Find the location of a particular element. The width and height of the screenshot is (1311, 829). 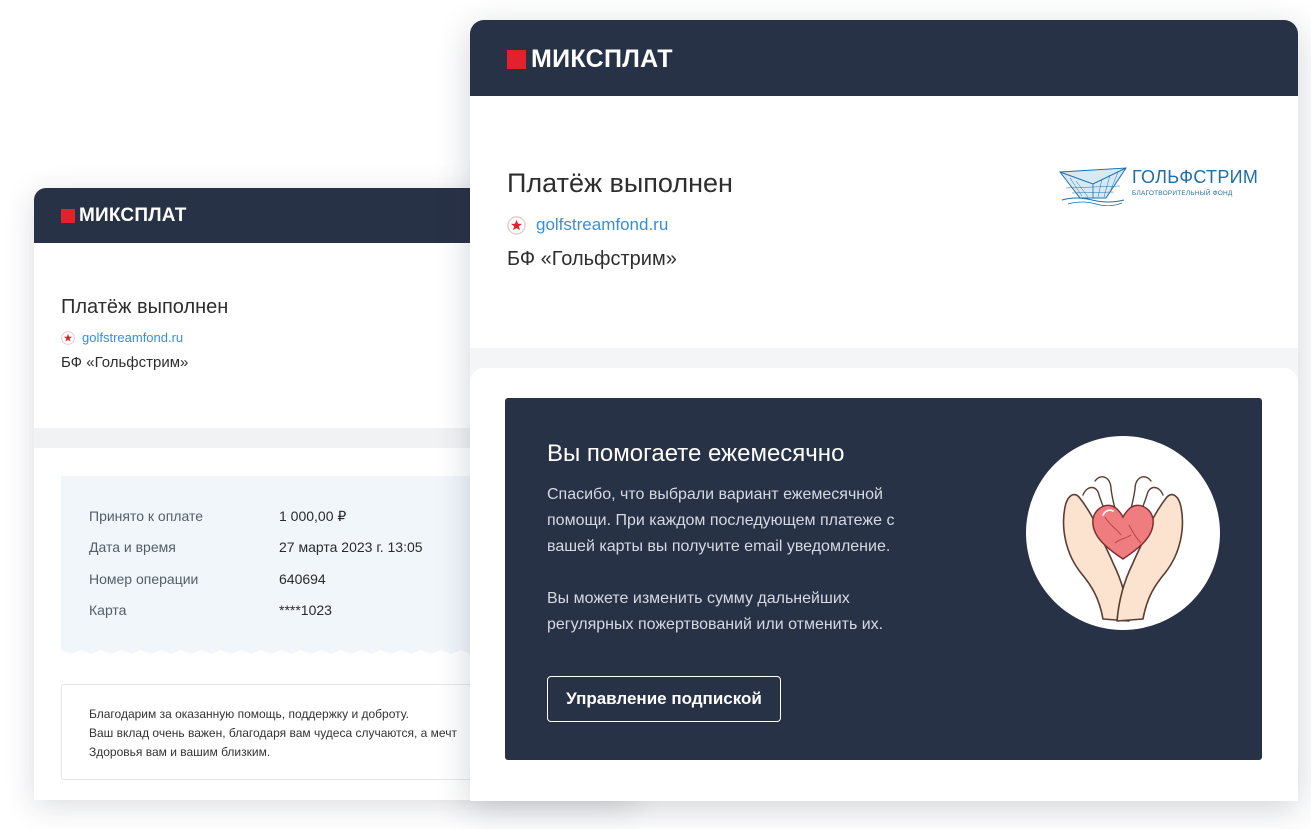

promo-text-line-4: Вы можете изменить сумму дальнейших is located at coordinates (698, 598).